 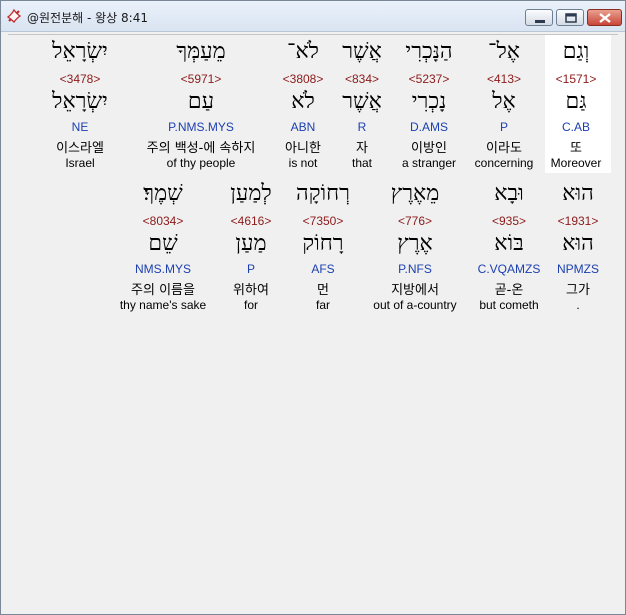 I want to click on word-hebrew: יִשְׂרָאֵל, so click(x=80, y=51).